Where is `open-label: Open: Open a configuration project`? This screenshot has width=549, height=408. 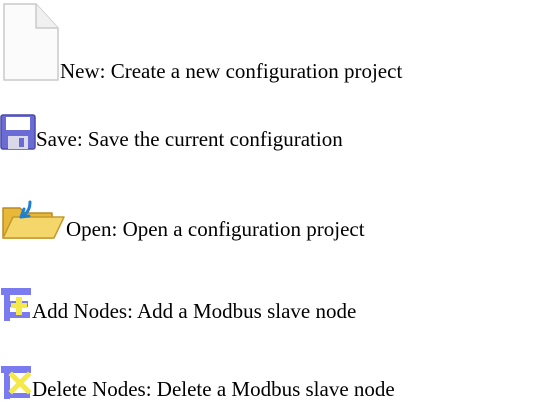
open-label: Open: Open a configuration project is located at coordinates (215, 229).